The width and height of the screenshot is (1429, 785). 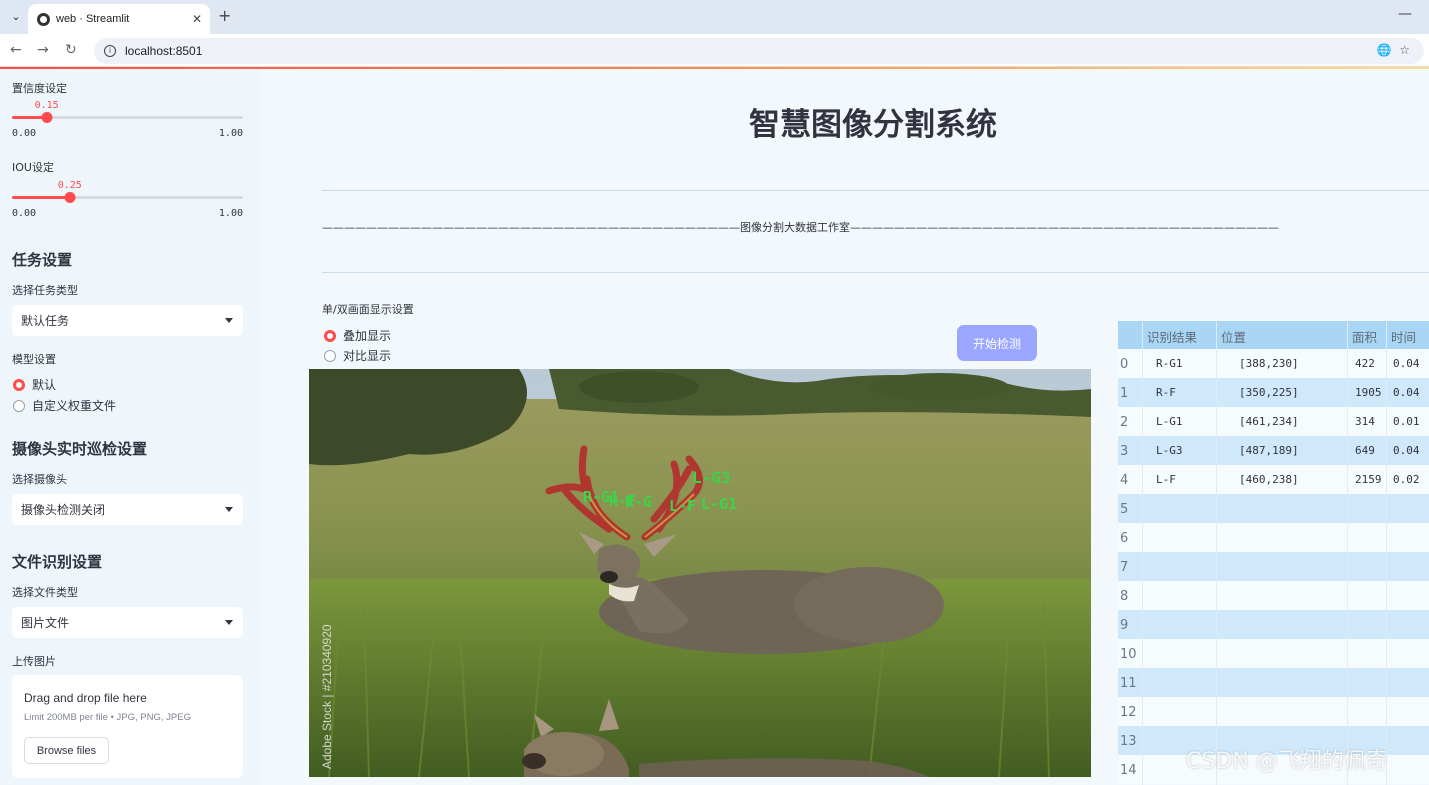 What do you see at coordinates (197, 19) in the screenshot?
I see `tab-close-icon: ✕` at bounding box center [197, 19].